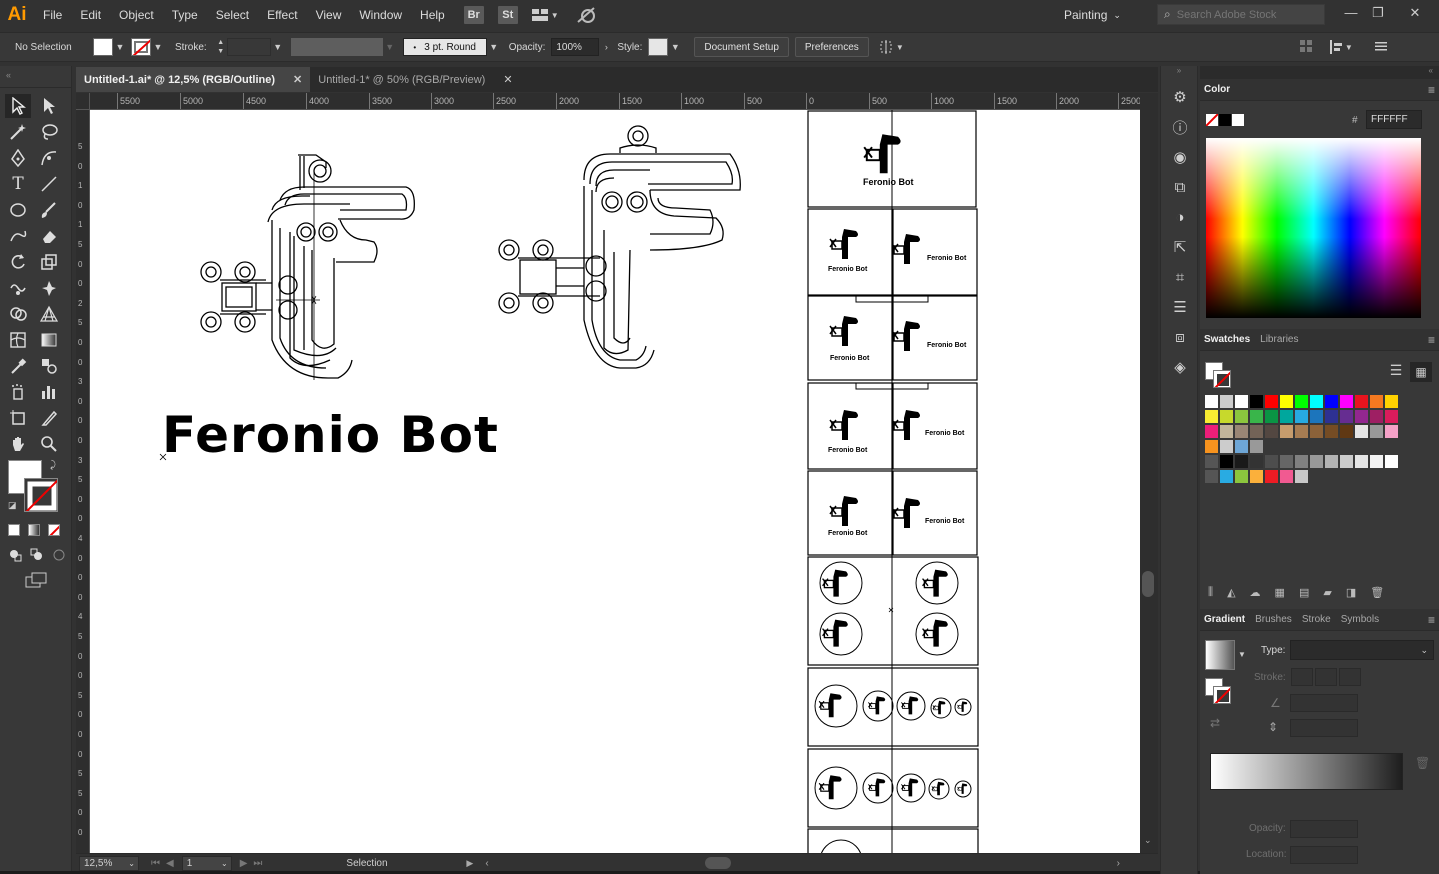  Describe the element at coordinates (831, 47) in the screenshot. I see `preferences-button: Preferences` at that location.